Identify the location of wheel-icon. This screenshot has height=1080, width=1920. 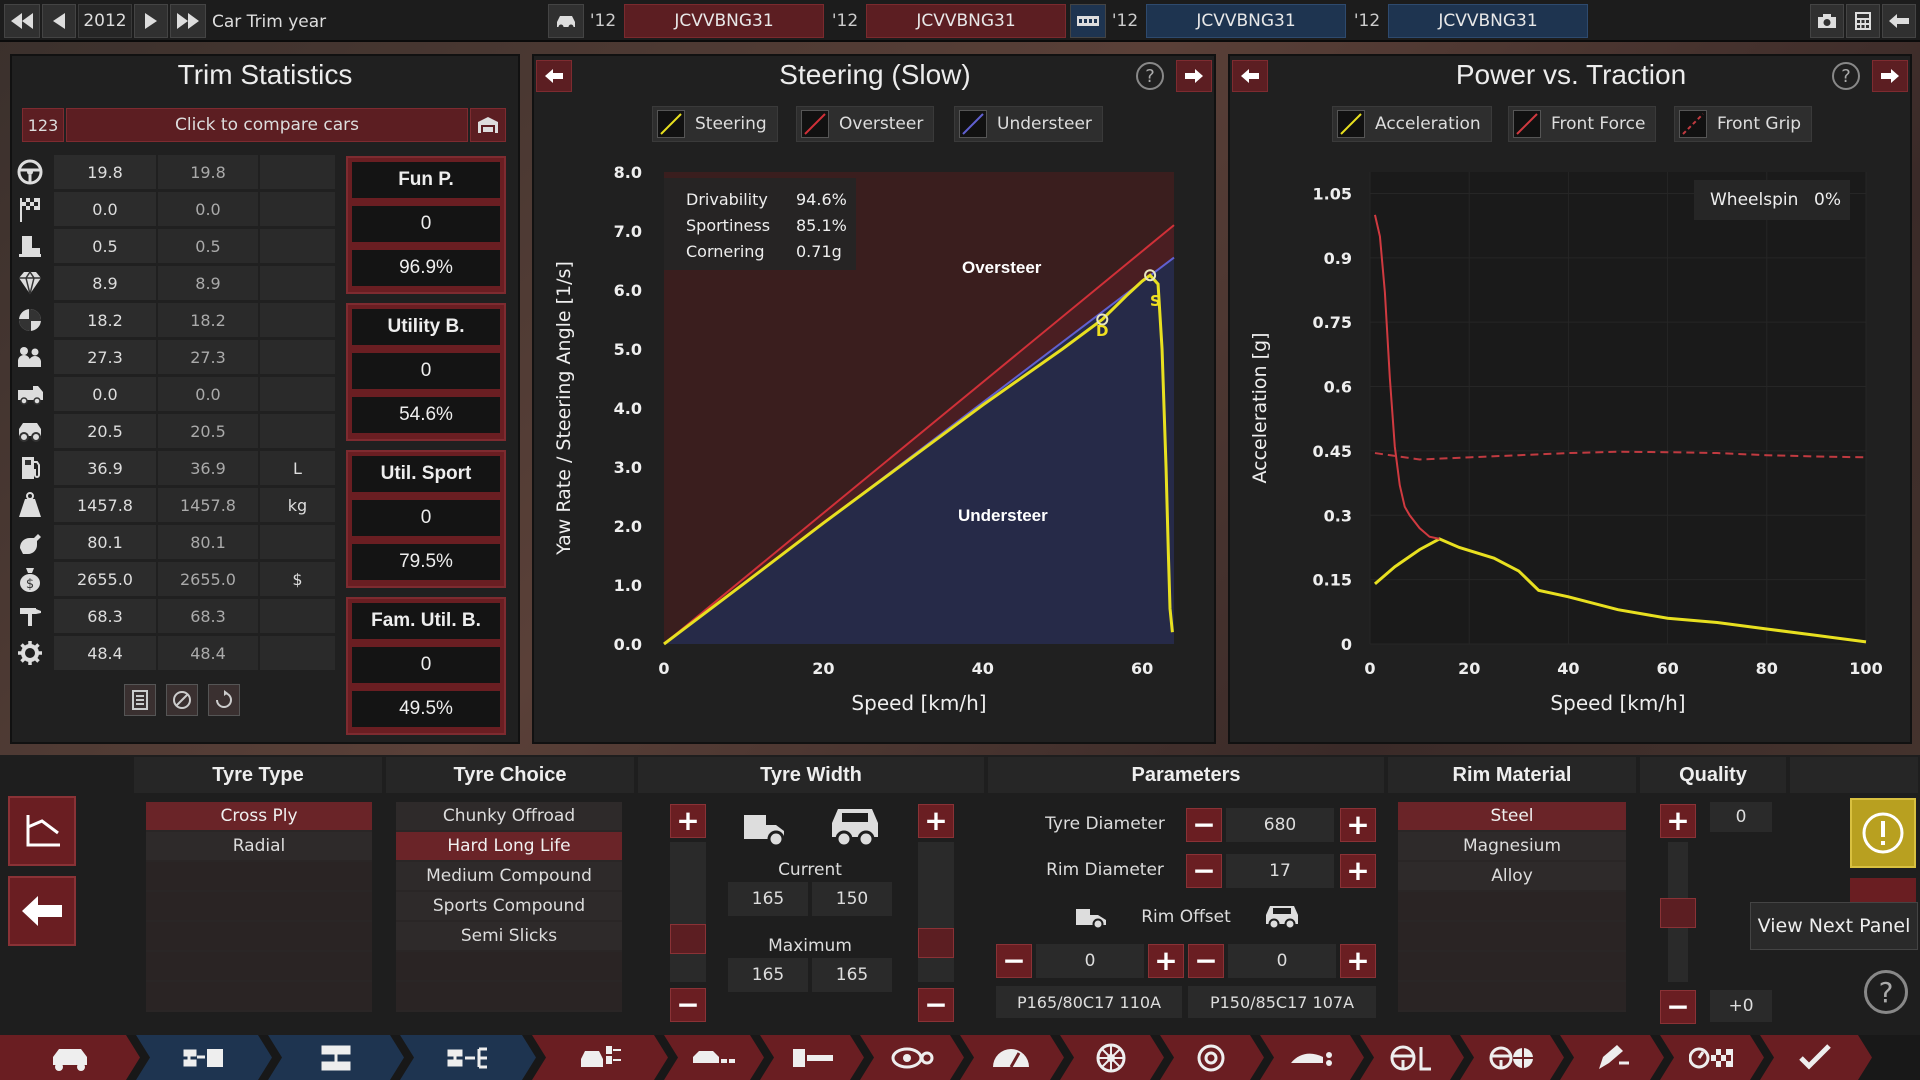
(1112, 1057).